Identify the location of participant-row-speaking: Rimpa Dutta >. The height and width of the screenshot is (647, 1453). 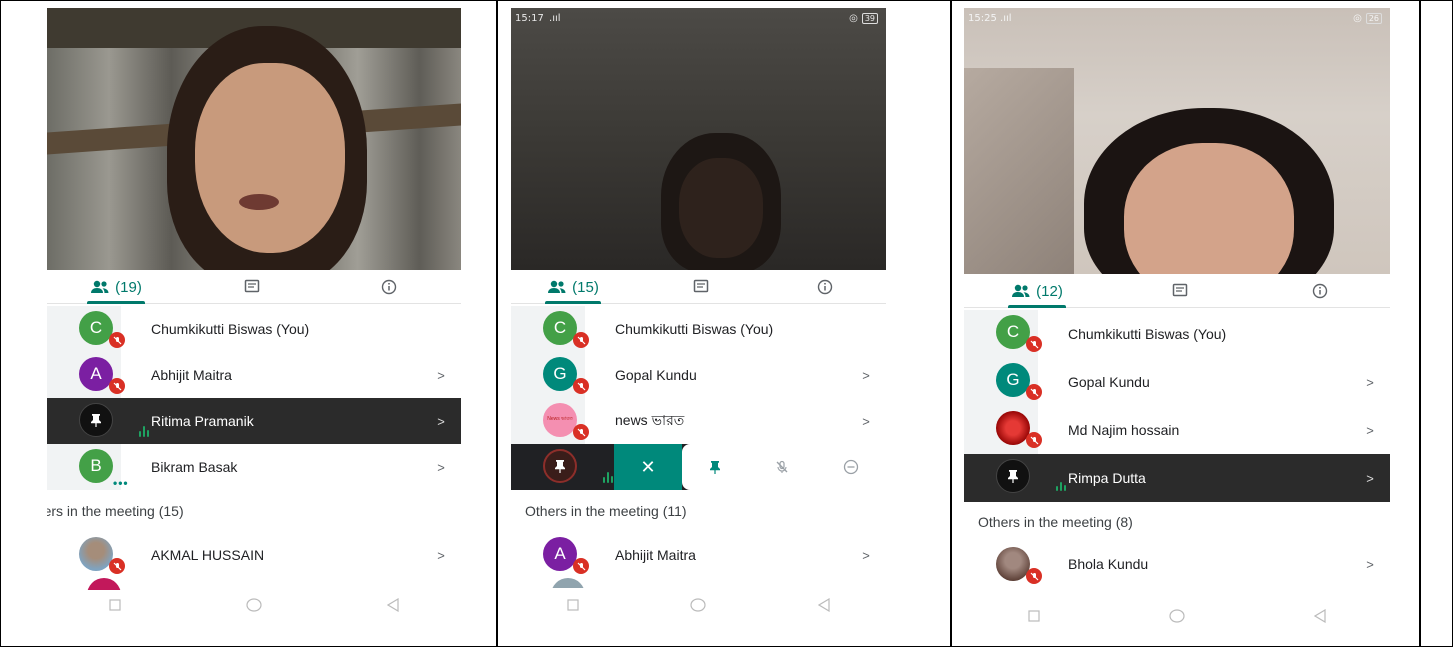
(1177, 478).